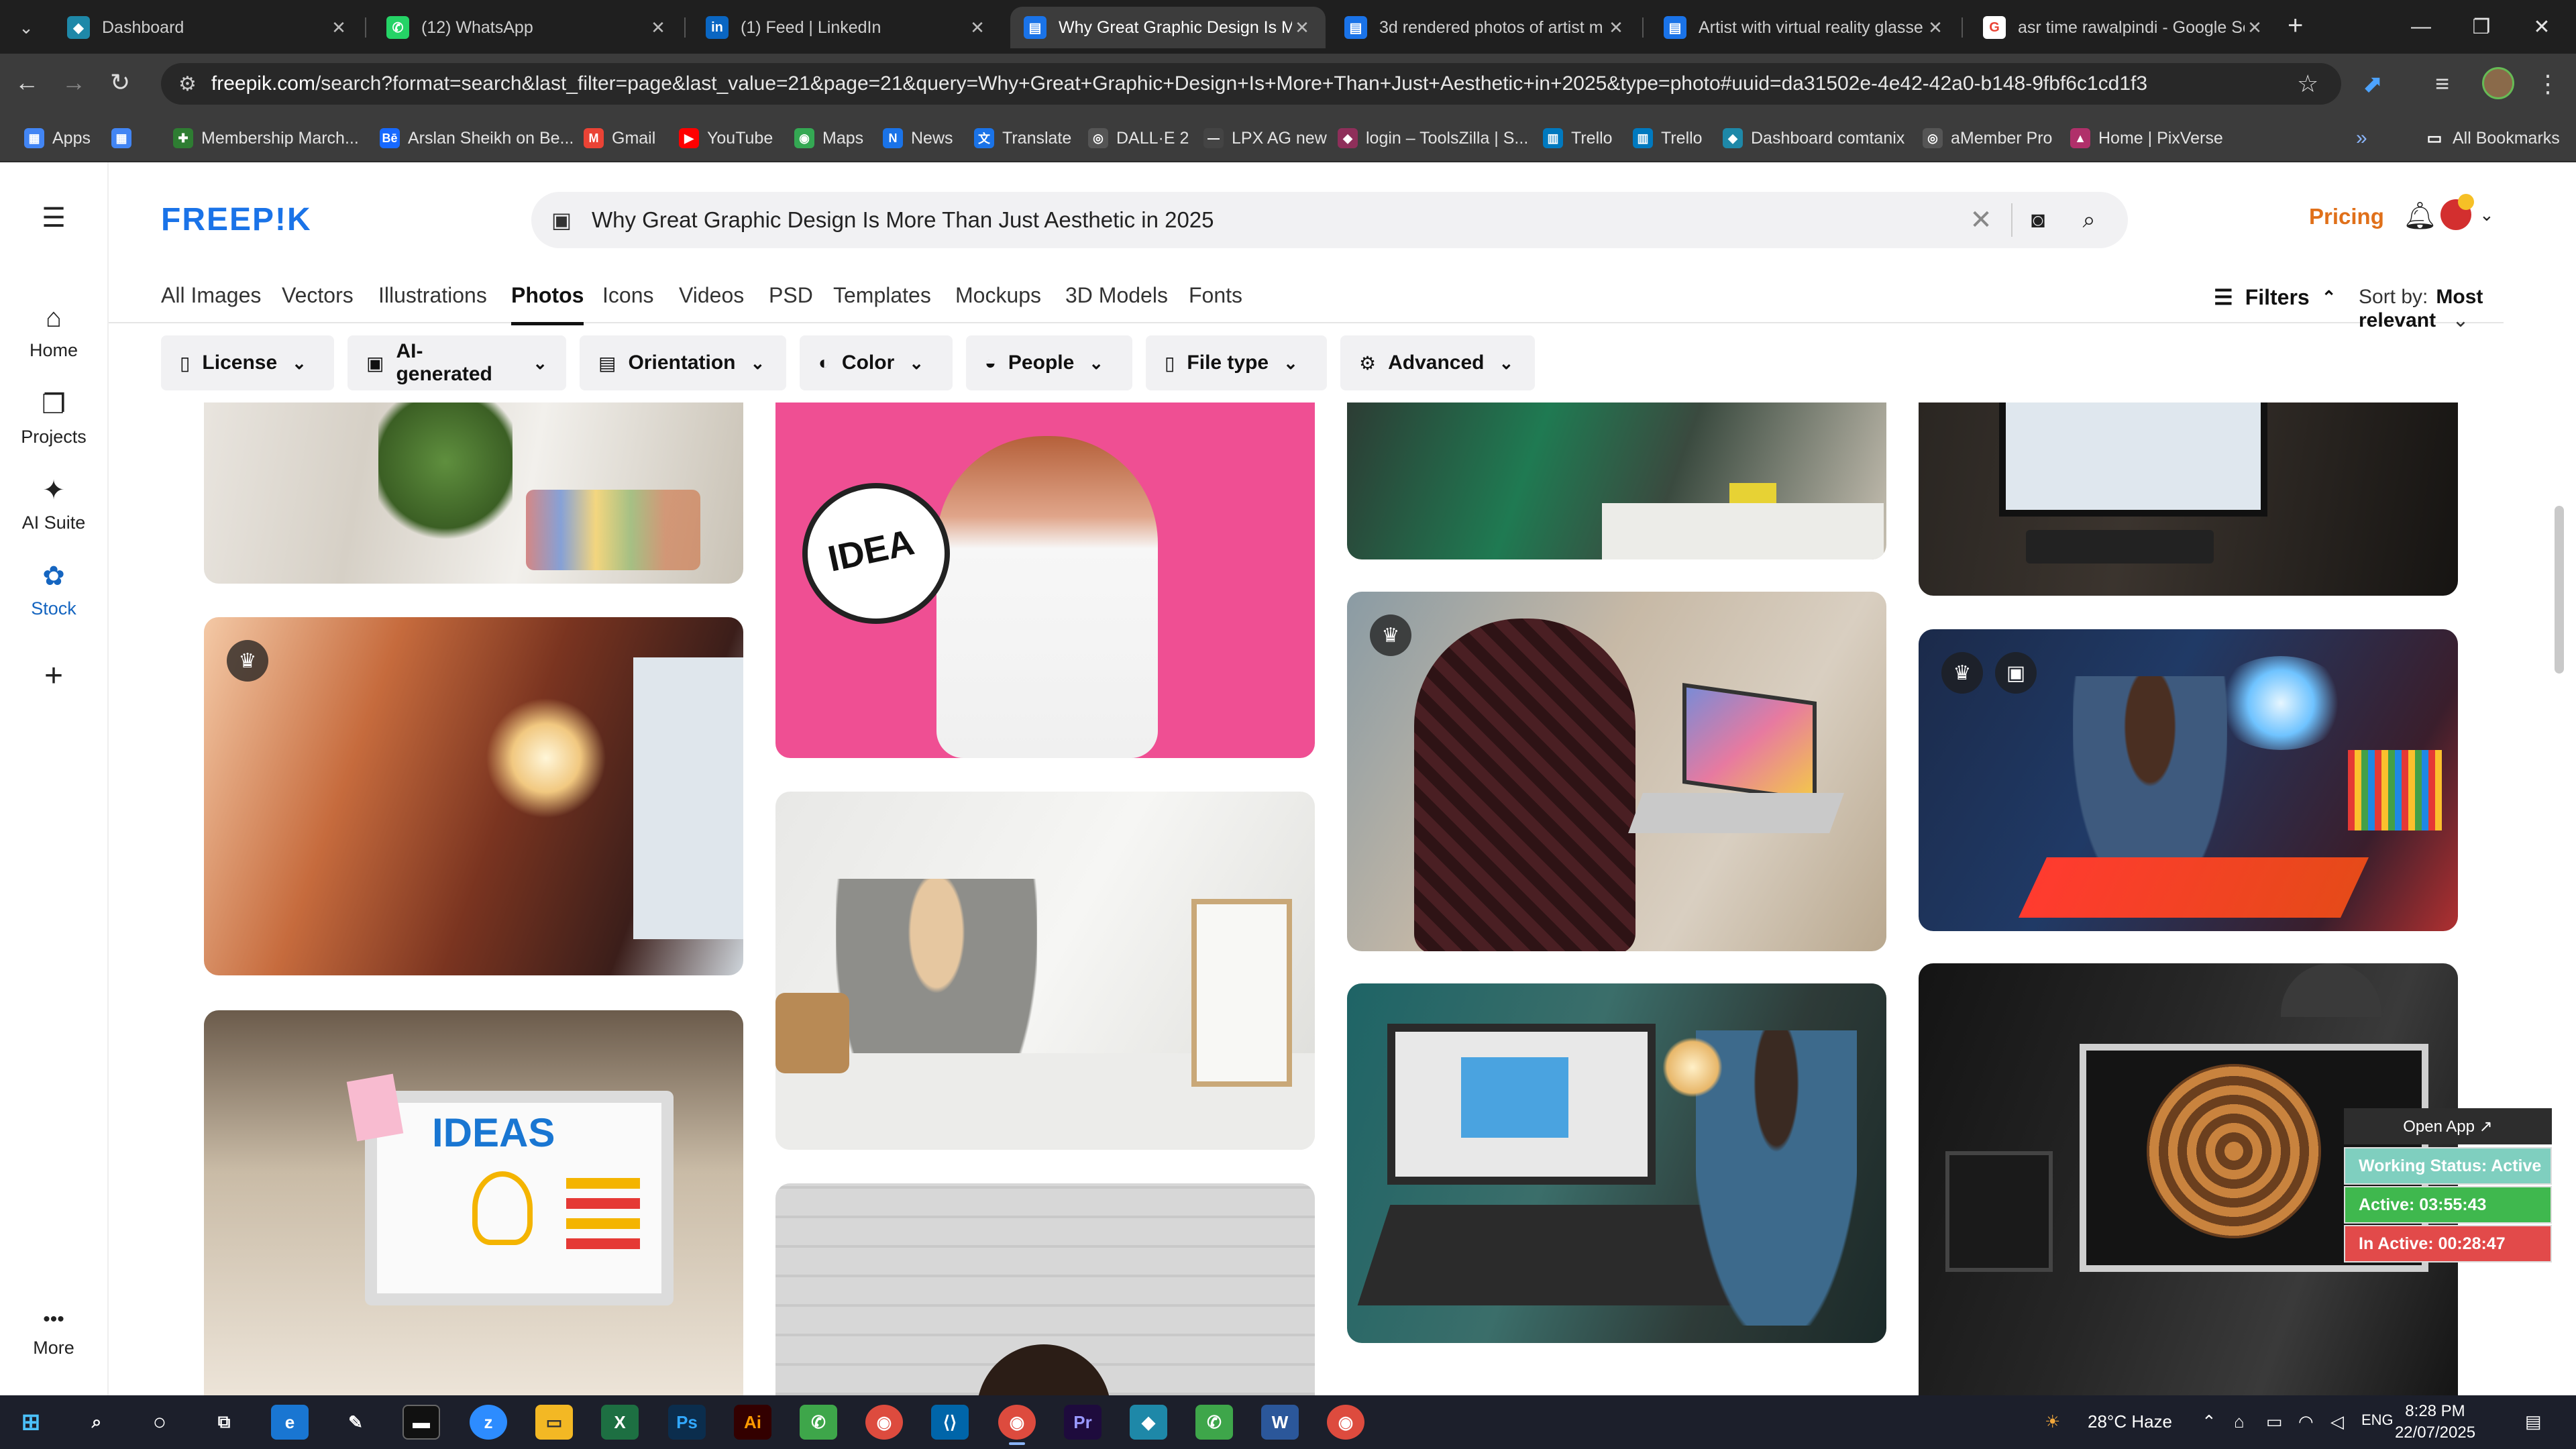 The height and width of the screenshot is (1449, 2576). Describe the element at coordinates (2361, 138) in the screenshot. I see `more-bookmarks-icon: »` at that location.